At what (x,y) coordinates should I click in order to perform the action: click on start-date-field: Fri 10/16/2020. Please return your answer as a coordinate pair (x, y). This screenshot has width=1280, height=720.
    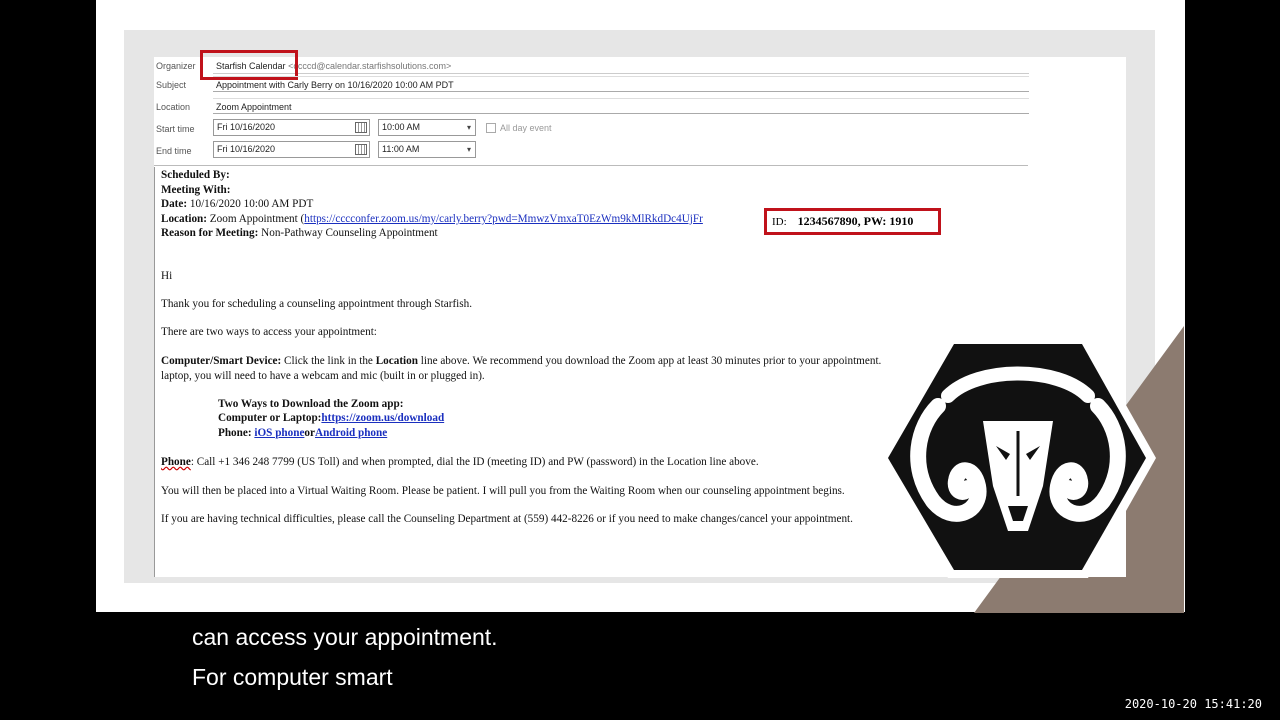
    Looking at the image, I should click on (291, 127).